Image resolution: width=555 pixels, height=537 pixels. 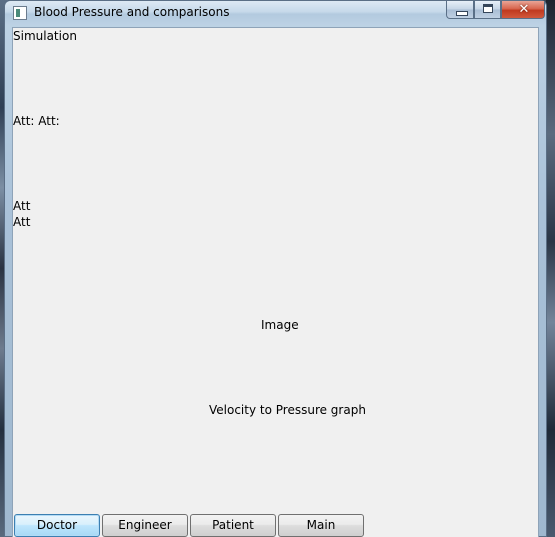 I want to click on doctor-button: Doctor, so click(x=57, y=525).